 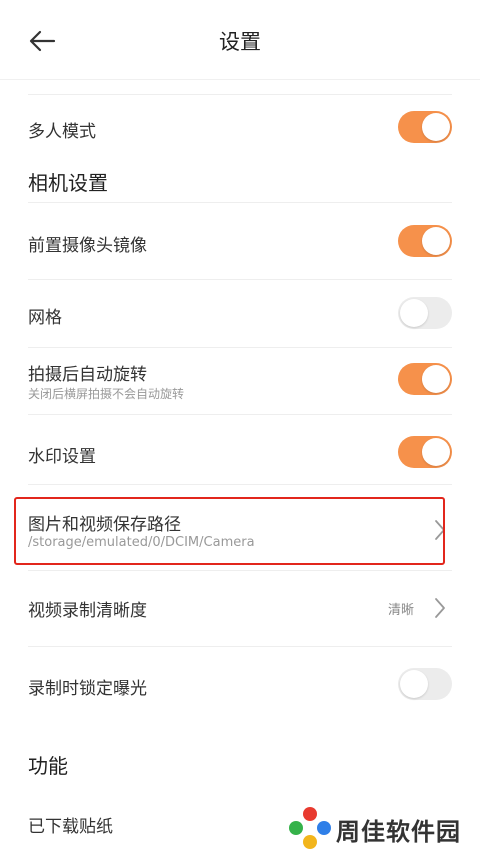 I want to click on grid-toggle, so click(x=425, y=313).